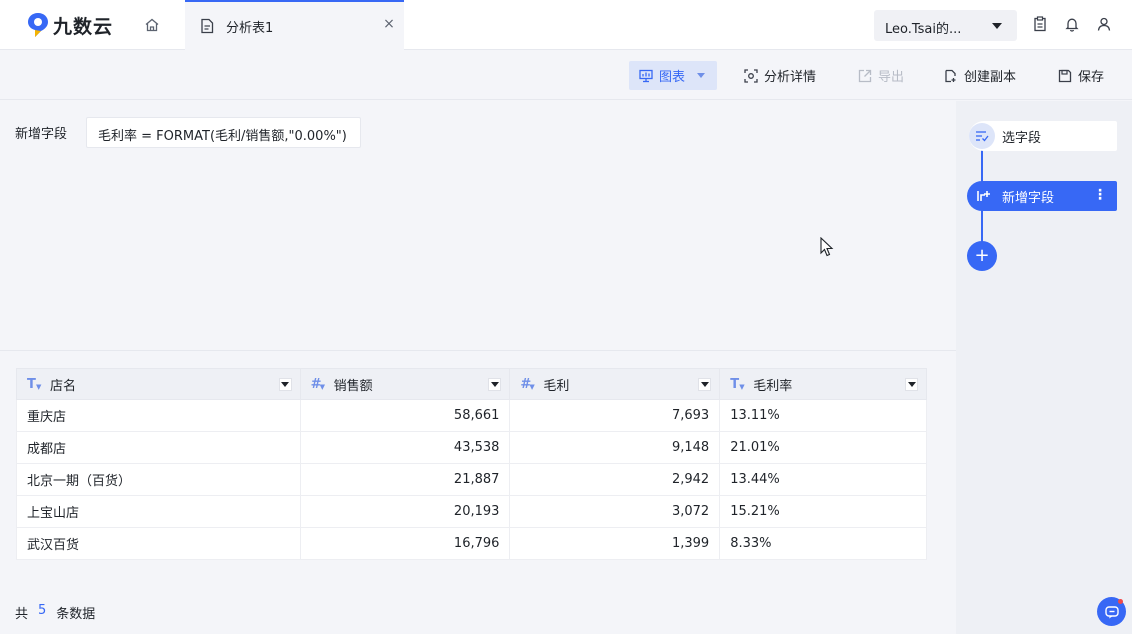 The image size is (1132, 634). I want to click on chart-label: 图表, so click(672, 77).